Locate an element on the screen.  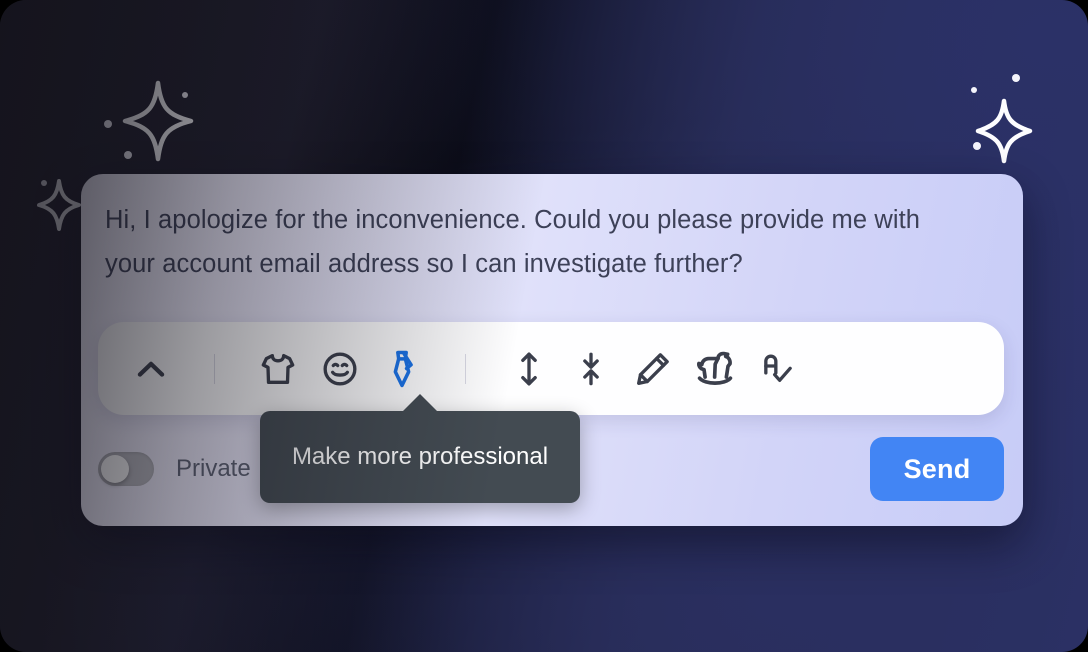
toolbar-spellcheck-button is located at coordinates (777, 369).